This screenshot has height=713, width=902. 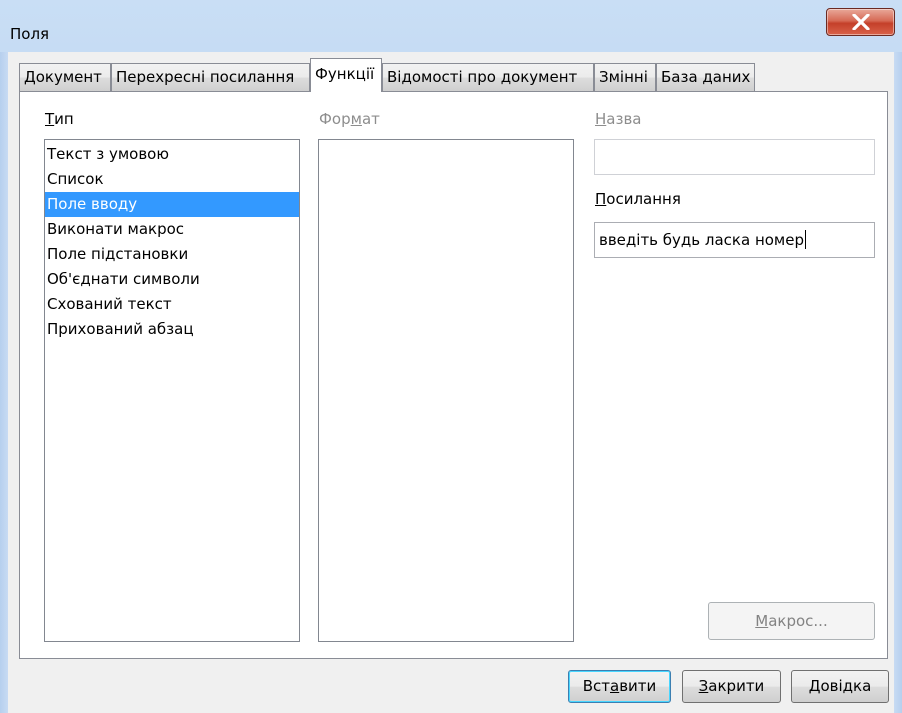 I want to click on list-item: Прихований абзац, so click(x=172, y=329).